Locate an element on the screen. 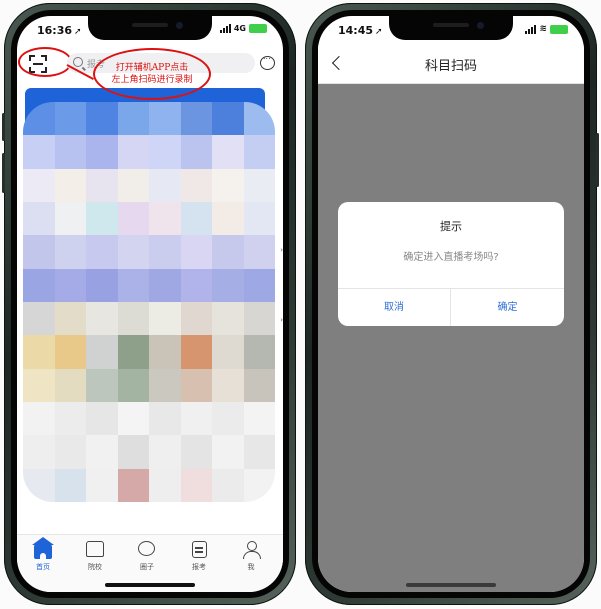 This screenshot has height=609, width=601. message-icon is located at coordinates (267, 61).